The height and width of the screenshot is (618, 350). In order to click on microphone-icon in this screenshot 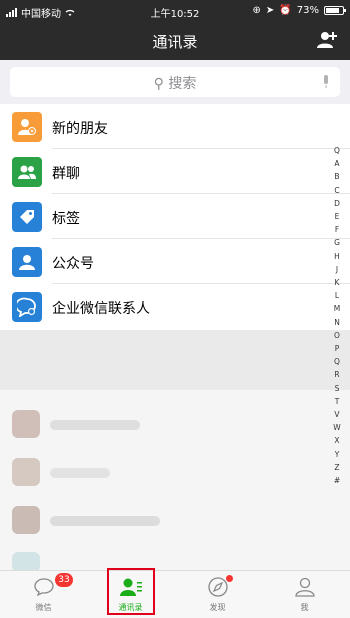, I will do `click(326, 82)`.